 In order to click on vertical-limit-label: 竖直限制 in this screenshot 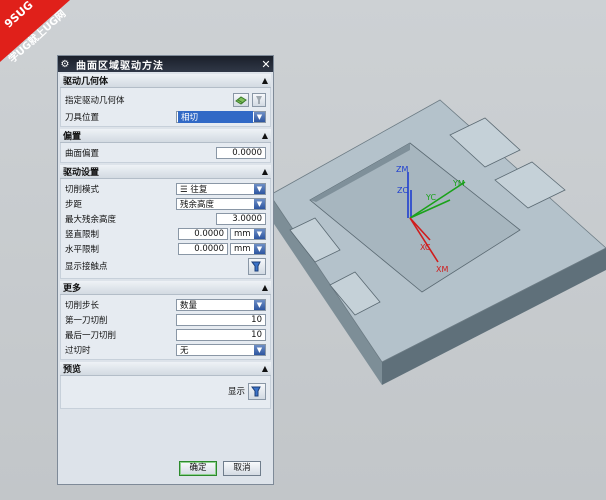, I will do `click(82, 234)`.